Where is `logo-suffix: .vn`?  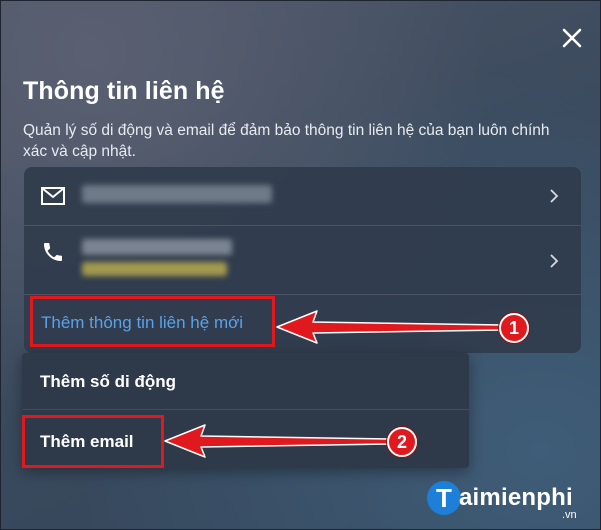 logo-suffix: .vn is located at coordinates (569, 515).